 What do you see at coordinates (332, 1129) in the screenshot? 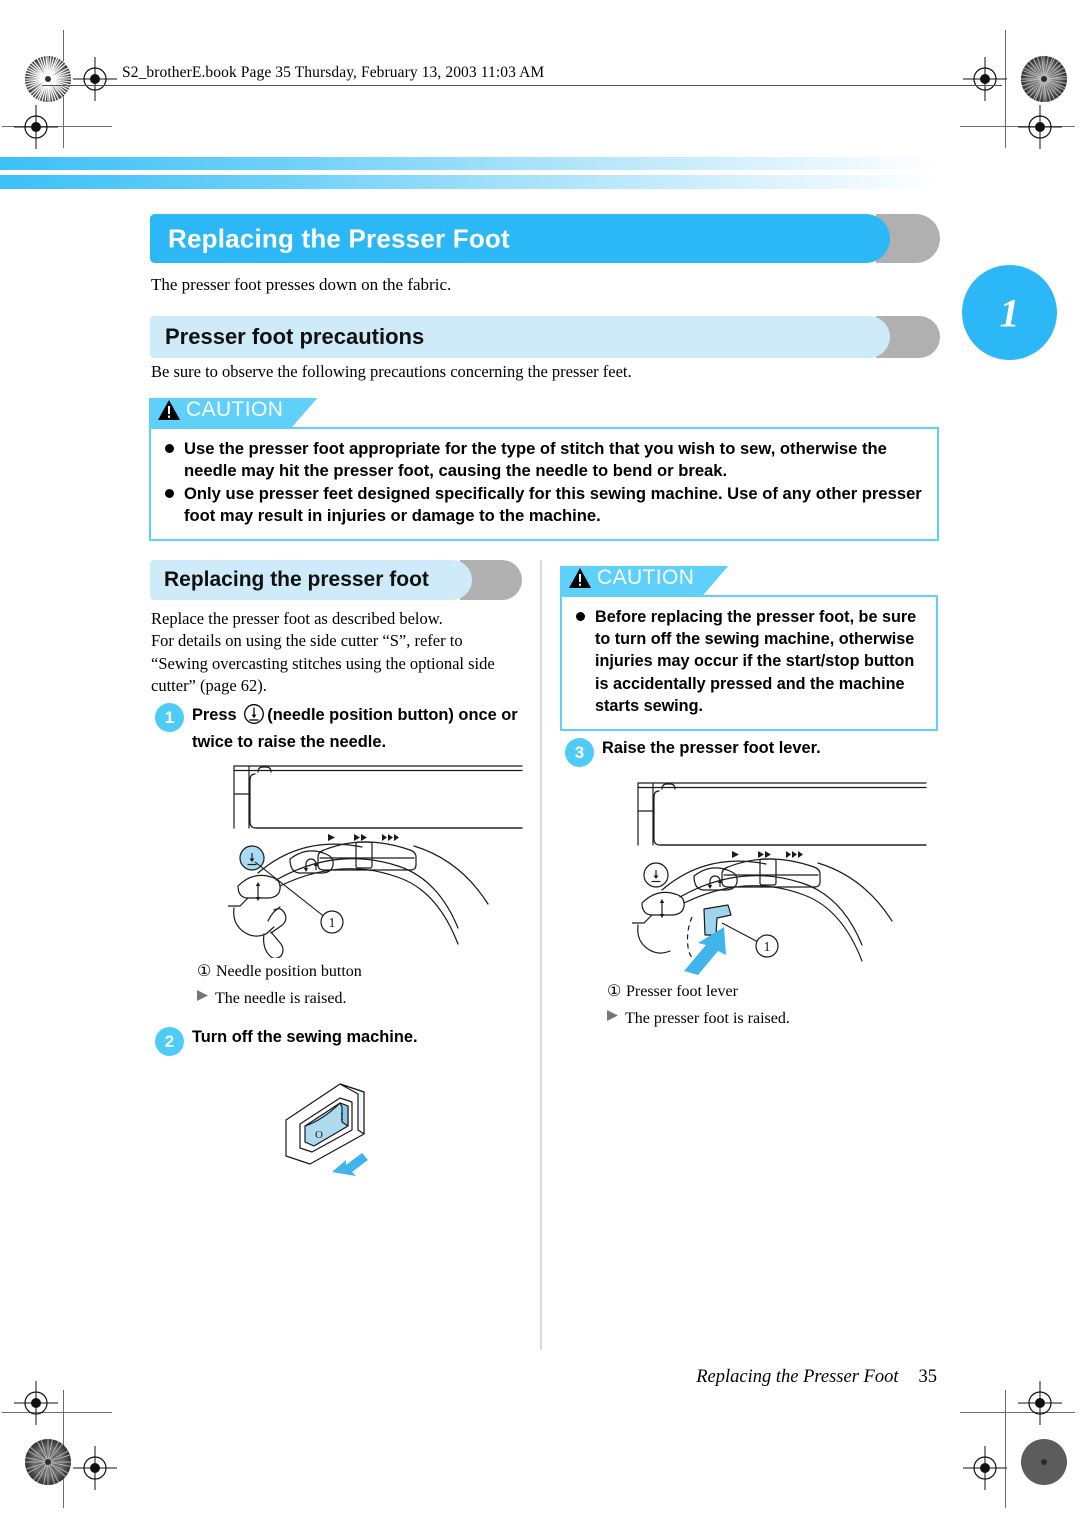
I see `illustration-power-switch: O I` at bounding box center [332, 1129].